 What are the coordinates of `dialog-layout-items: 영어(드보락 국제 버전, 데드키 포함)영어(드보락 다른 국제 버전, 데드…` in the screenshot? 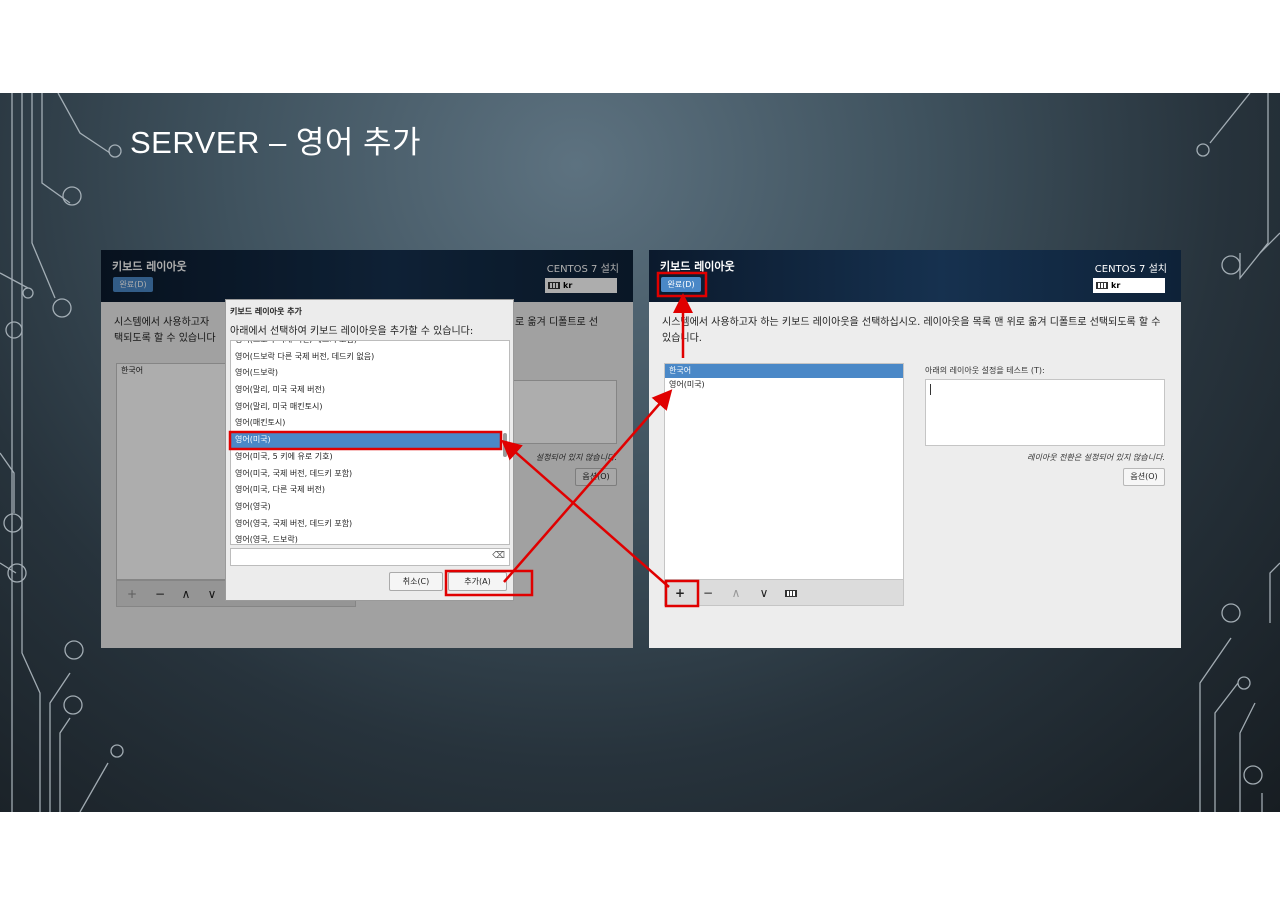 It's located at (366, 442).